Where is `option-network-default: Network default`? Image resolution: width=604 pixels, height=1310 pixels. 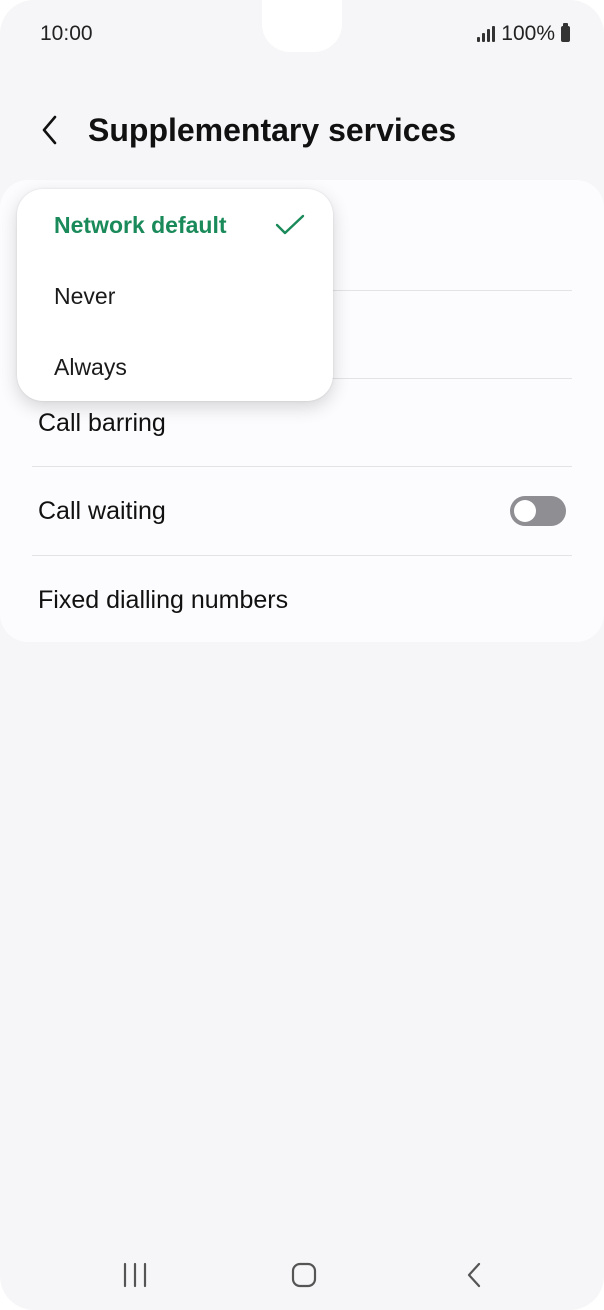 option-network-default: Network default is located at coordinates (180, 225).